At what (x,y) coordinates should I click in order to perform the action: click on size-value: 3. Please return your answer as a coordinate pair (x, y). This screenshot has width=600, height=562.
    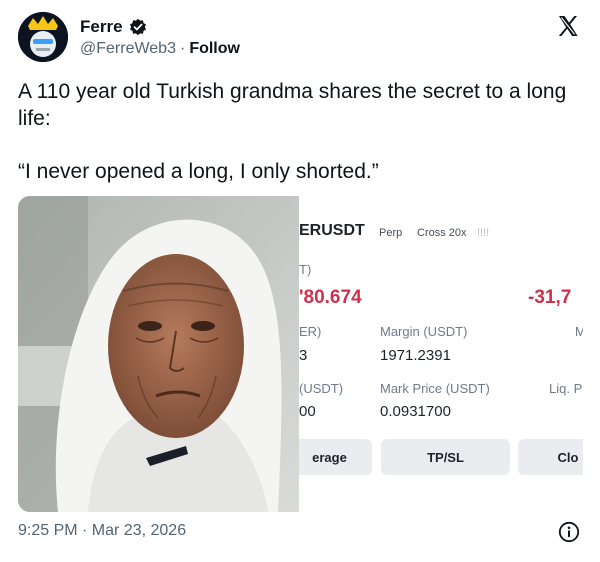
    Looking at the image, I should click on (303, 355).